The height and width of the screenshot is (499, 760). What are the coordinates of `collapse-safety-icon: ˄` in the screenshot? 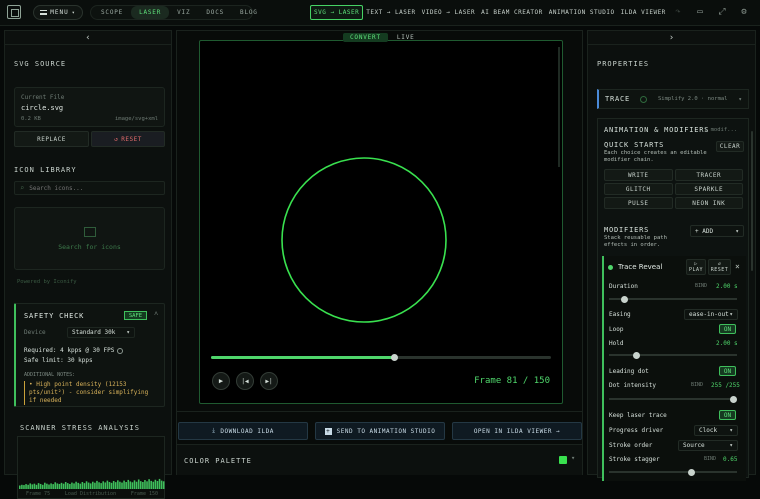 It's located at (156, 314).